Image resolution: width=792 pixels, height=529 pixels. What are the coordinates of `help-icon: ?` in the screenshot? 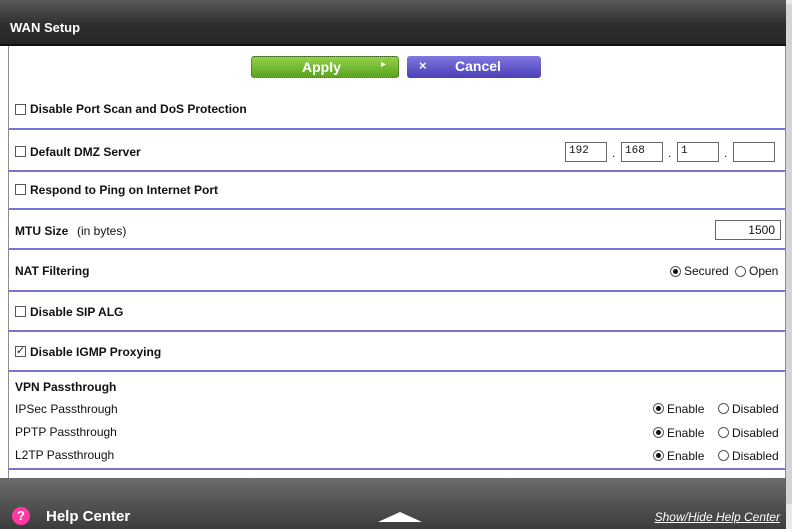 It's located at (21, 516).